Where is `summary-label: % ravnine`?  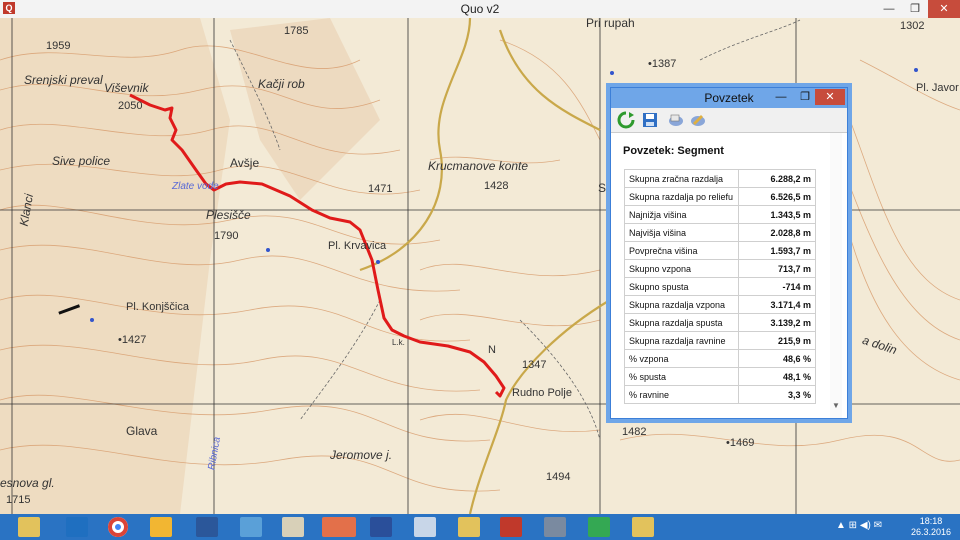
summary-label: % ravnine is located at coordinates (681, 394).